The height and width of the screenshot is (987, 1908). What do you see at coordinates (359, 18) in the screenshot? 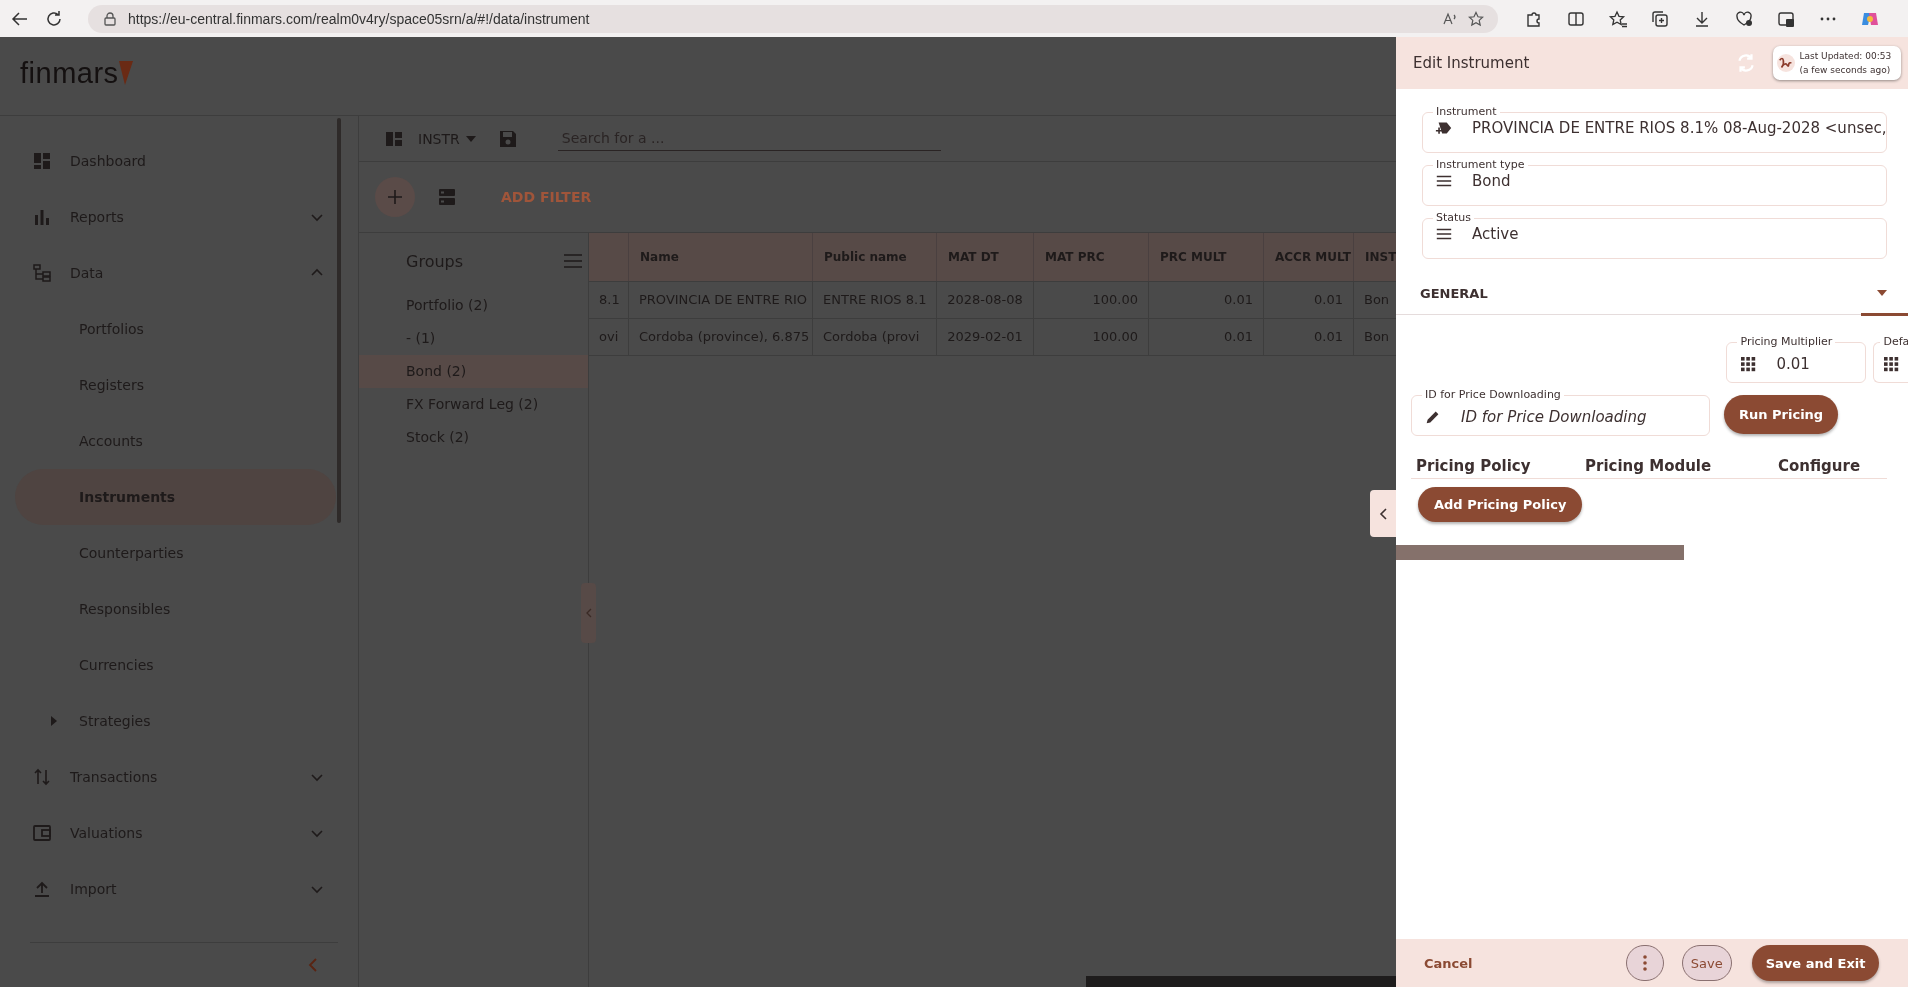
I see `url-text: https://eu-central.finmars.com/realm0v4ry/space05srn/a/#!/data/instrument` at bounding box center [359, 18].